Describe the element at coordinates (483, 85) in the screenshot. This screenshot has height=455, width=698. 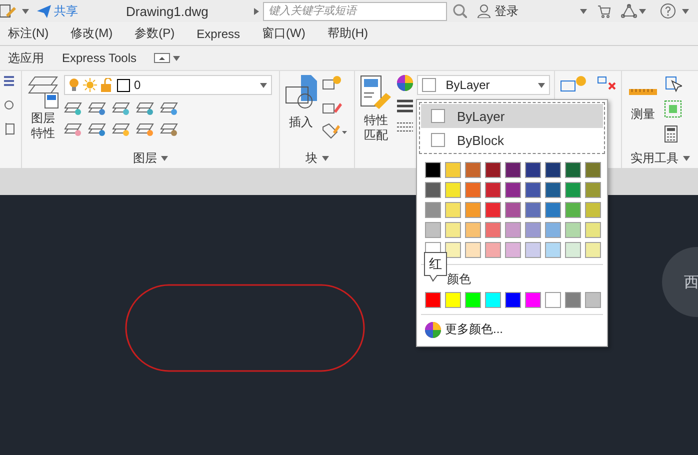
I see `color-dropdown: ByLayer` at that location.